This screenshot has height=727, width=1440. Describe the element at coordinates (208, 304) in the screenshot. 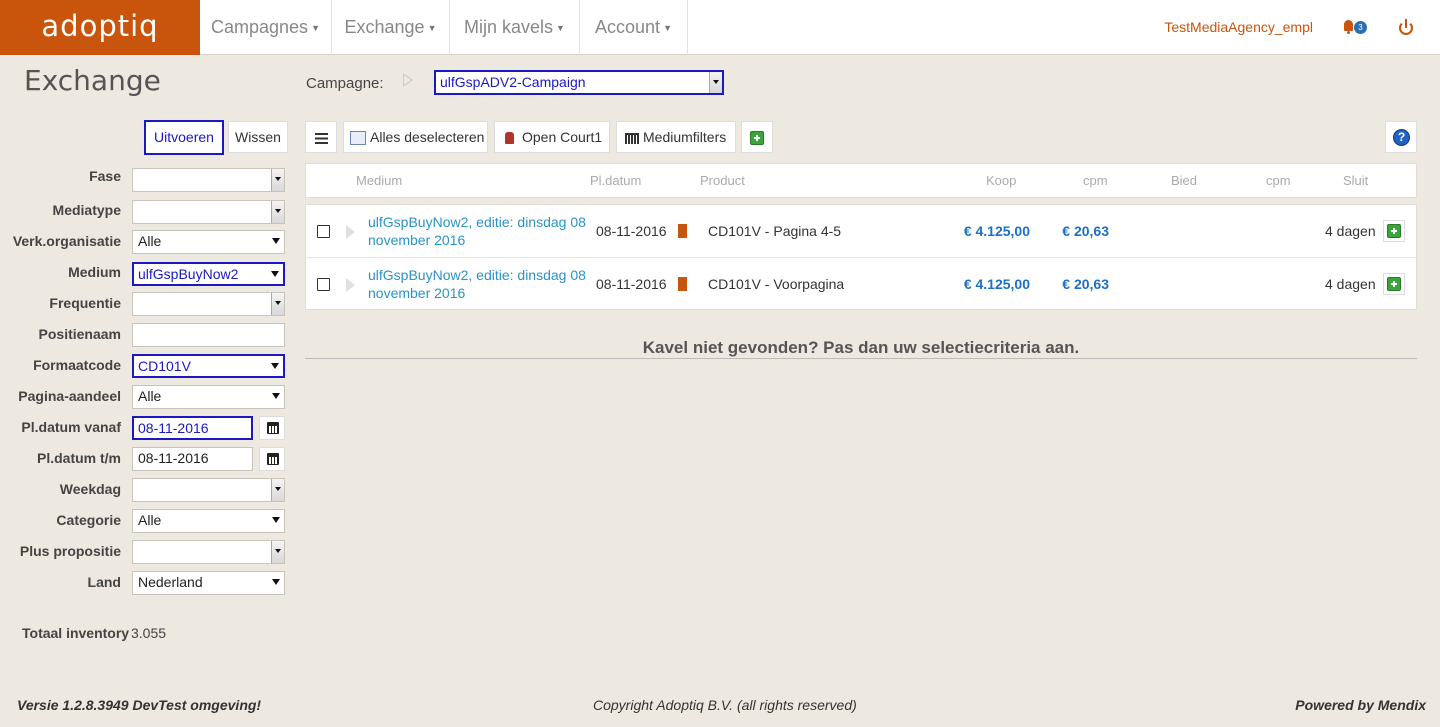

I see `frequentie-select` at that location.